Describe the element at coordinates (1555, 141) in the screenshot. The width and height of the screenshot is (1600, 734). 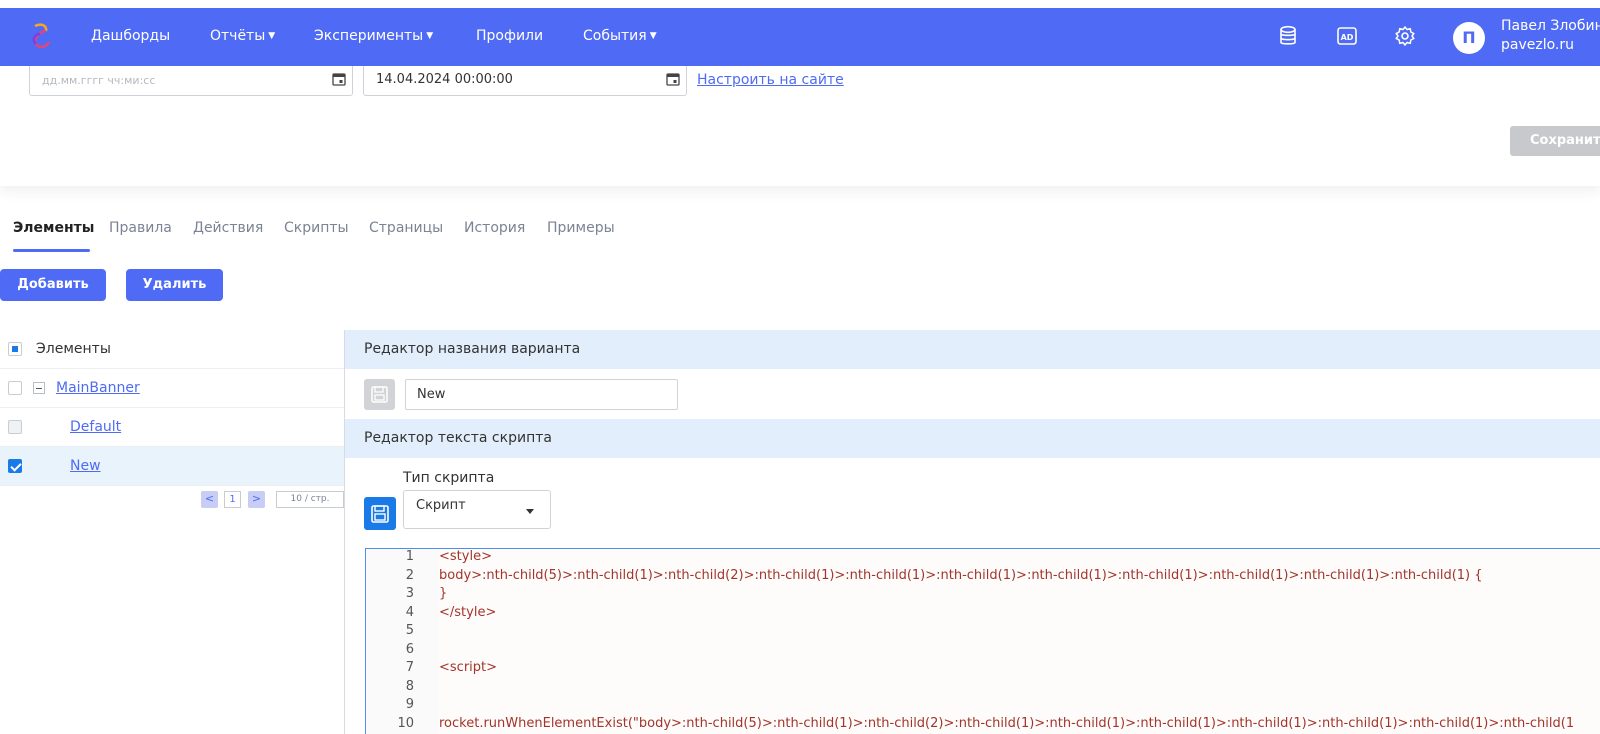
I see `save-button: Сохранить` at that location.